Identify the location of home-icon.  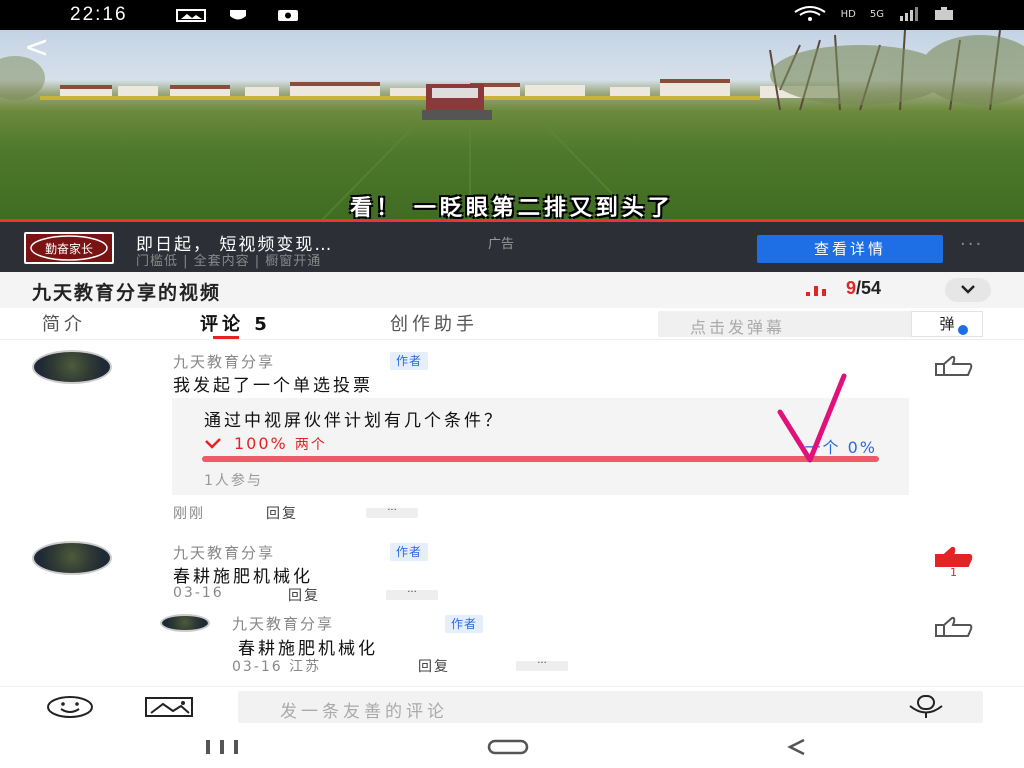
(508, 747).